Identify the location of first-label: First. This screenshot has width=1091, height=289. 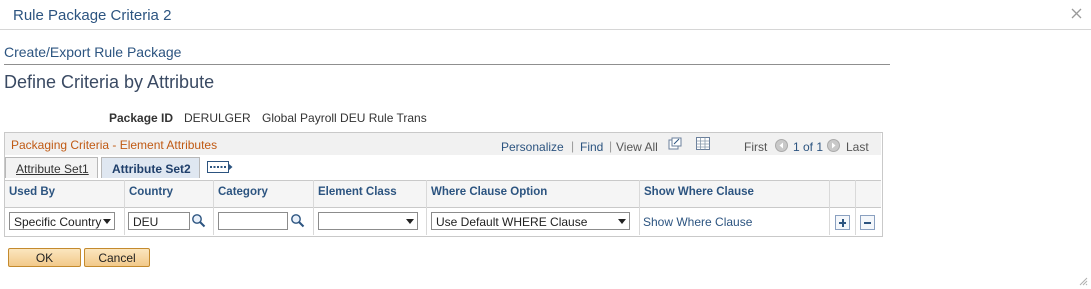
(755, 147).